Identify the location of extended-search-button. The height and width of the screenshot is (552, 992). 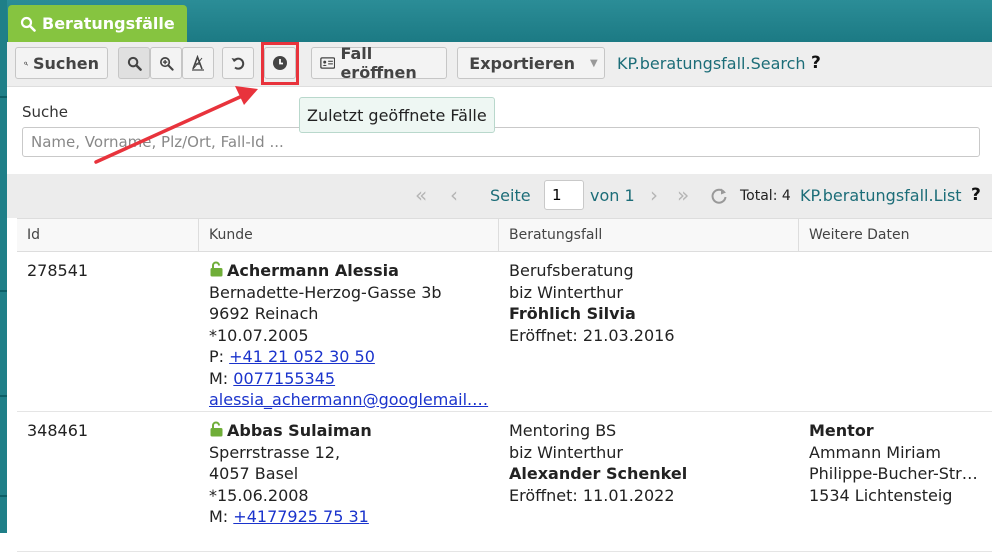
(166, 63).